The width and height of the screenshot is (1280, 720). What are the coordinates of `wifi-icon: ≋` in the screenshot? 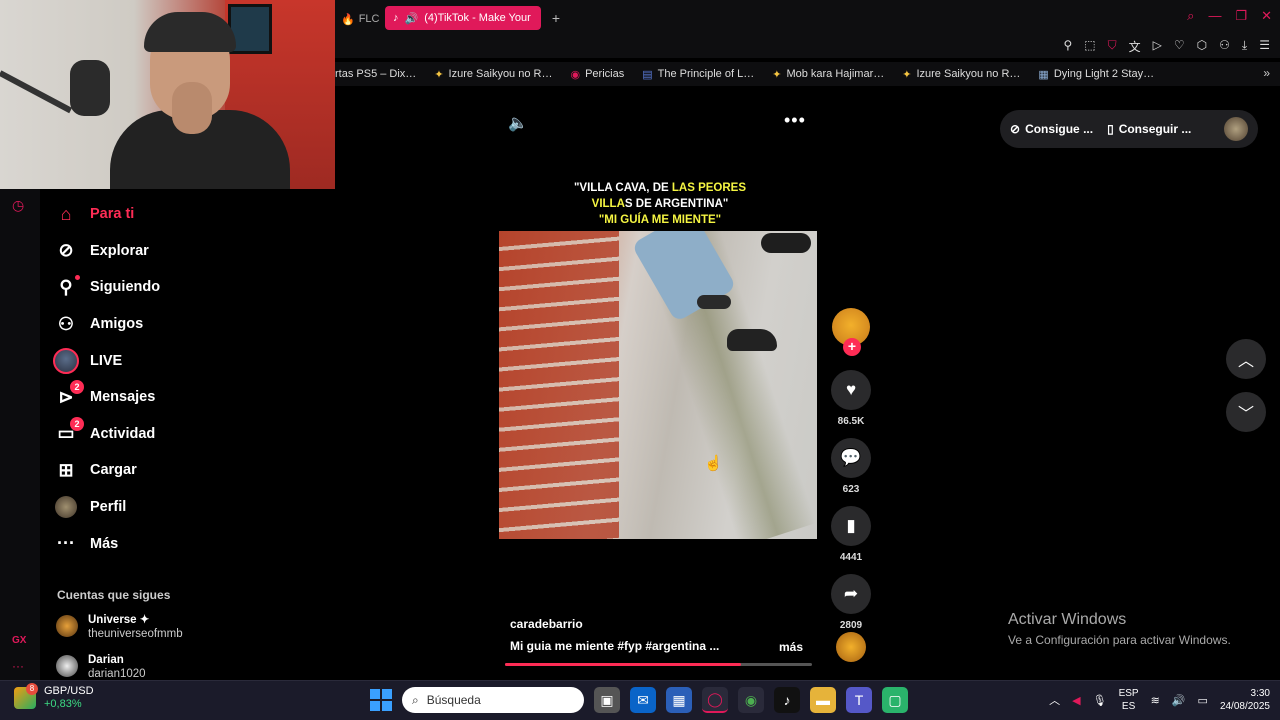 It's located at (1155, 700).